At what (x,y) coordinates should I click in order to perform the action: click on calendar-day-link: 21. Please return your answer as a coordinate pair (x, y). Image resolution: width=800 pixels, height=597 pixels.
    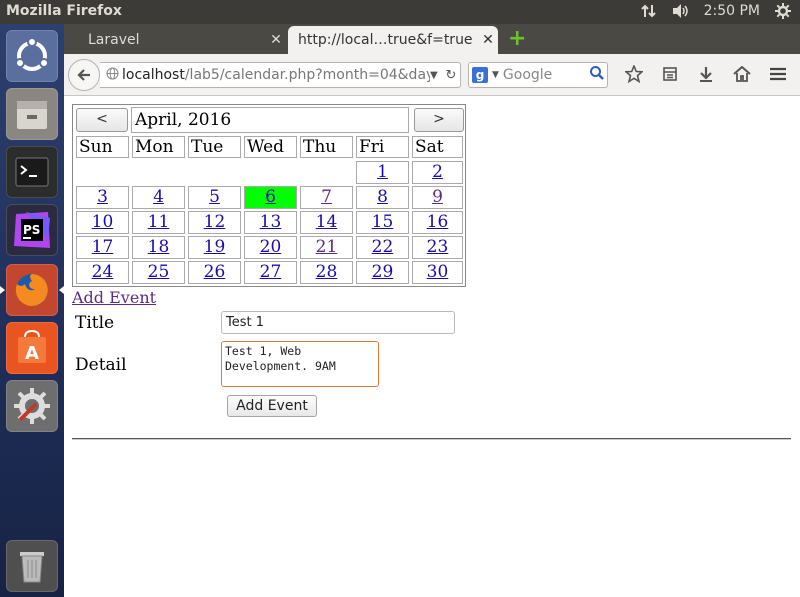
    Looking at the image, I should click on (327, 247).